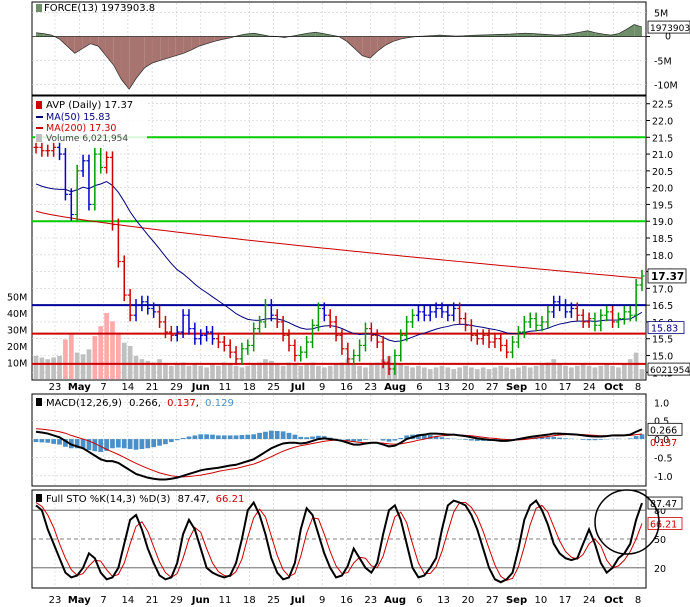 The width and height of the screenshot is (690, 607). Describe the element at coordinates (143, 403) in the screenshot. I see `macd-legend-value: 0.266` at that location.